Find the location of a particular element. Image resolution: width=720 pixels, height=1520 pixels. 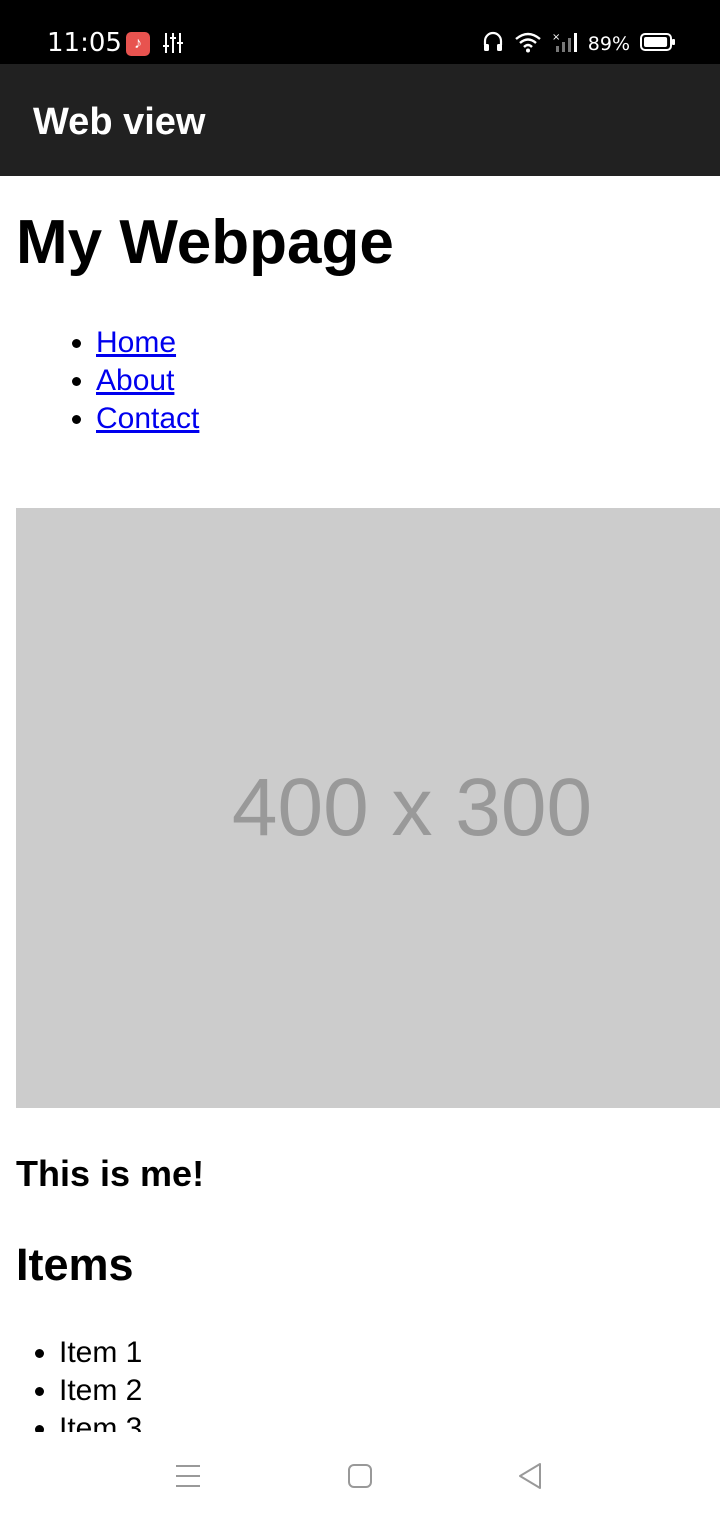

nav-list-item: Contact is located at coordinates (147, 419).